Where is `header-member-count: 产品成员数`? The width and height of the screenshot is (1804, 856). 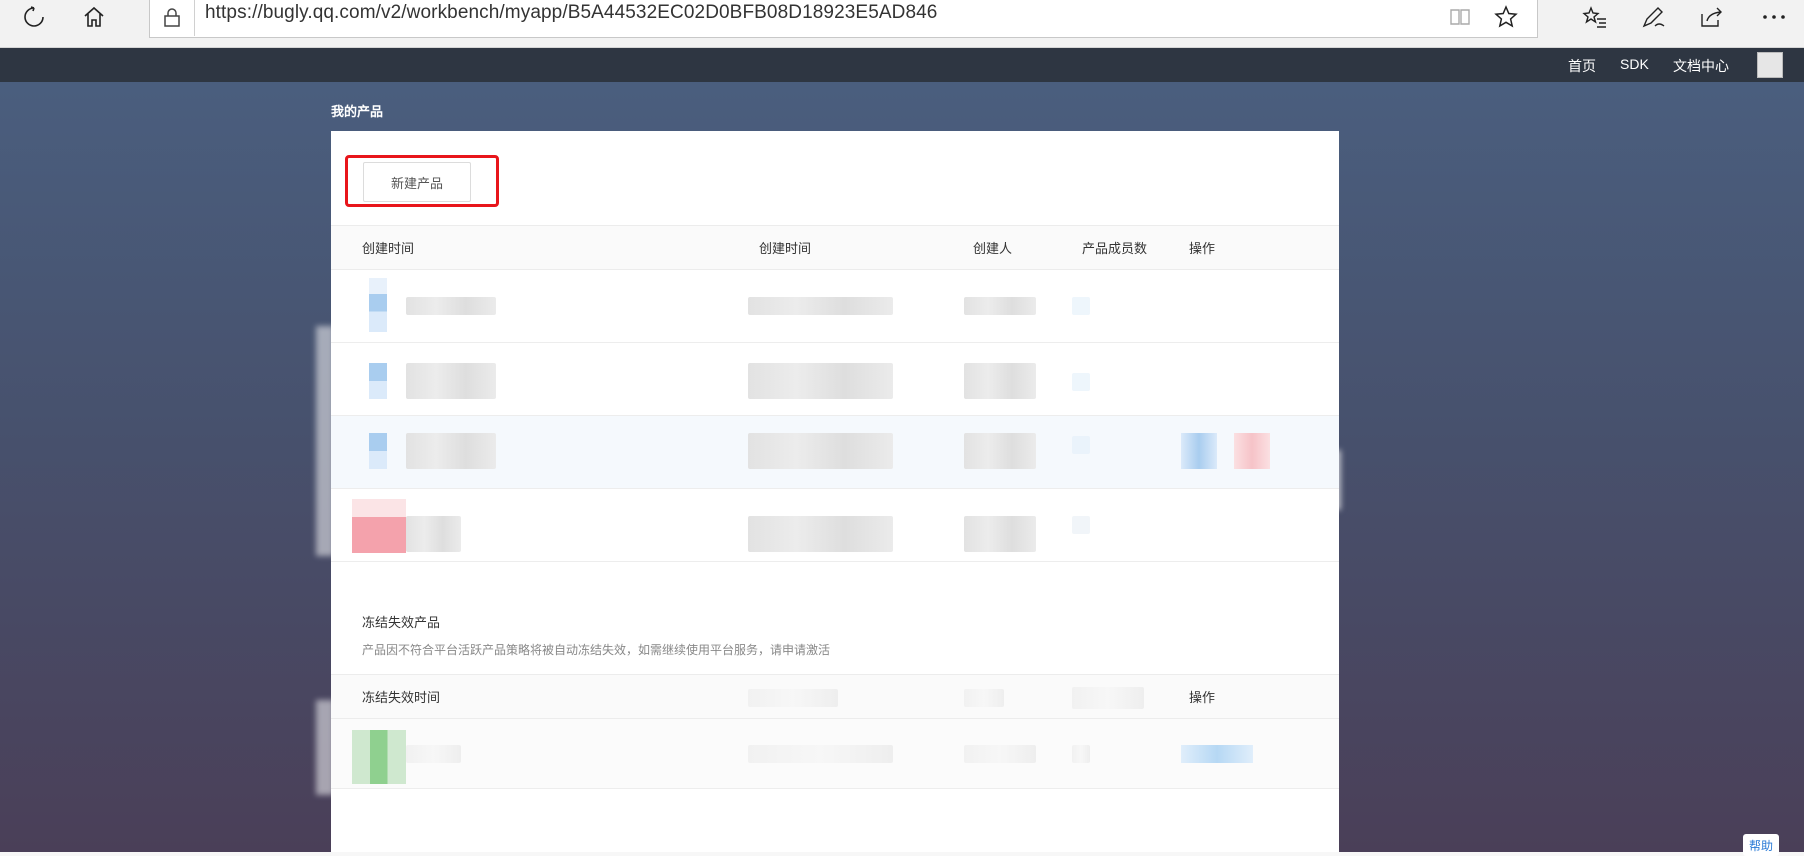 header-member-count: 产品成员数 is located at coordinates (1115, 249).